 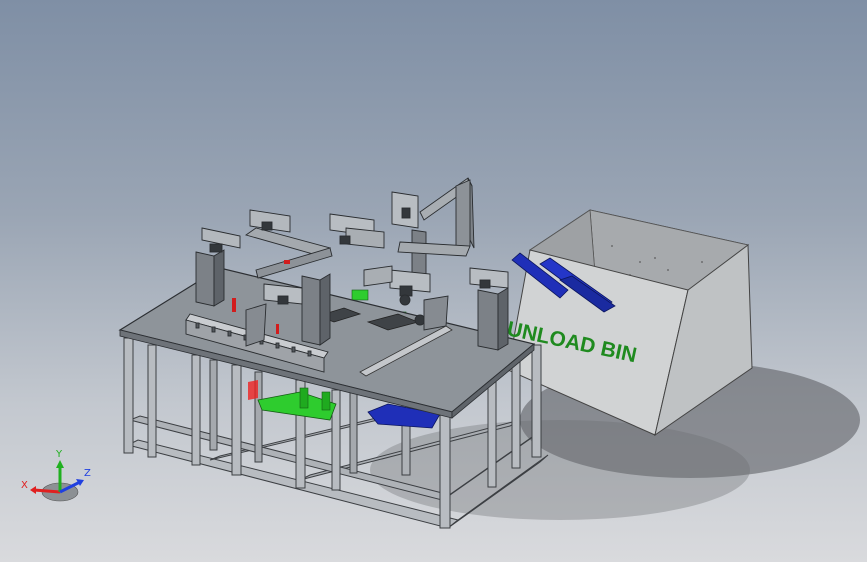 What do you see at coordinates (59, 454) in the screenshot?
I see `y-axis-label: Y` at bounding box center [59, 454].